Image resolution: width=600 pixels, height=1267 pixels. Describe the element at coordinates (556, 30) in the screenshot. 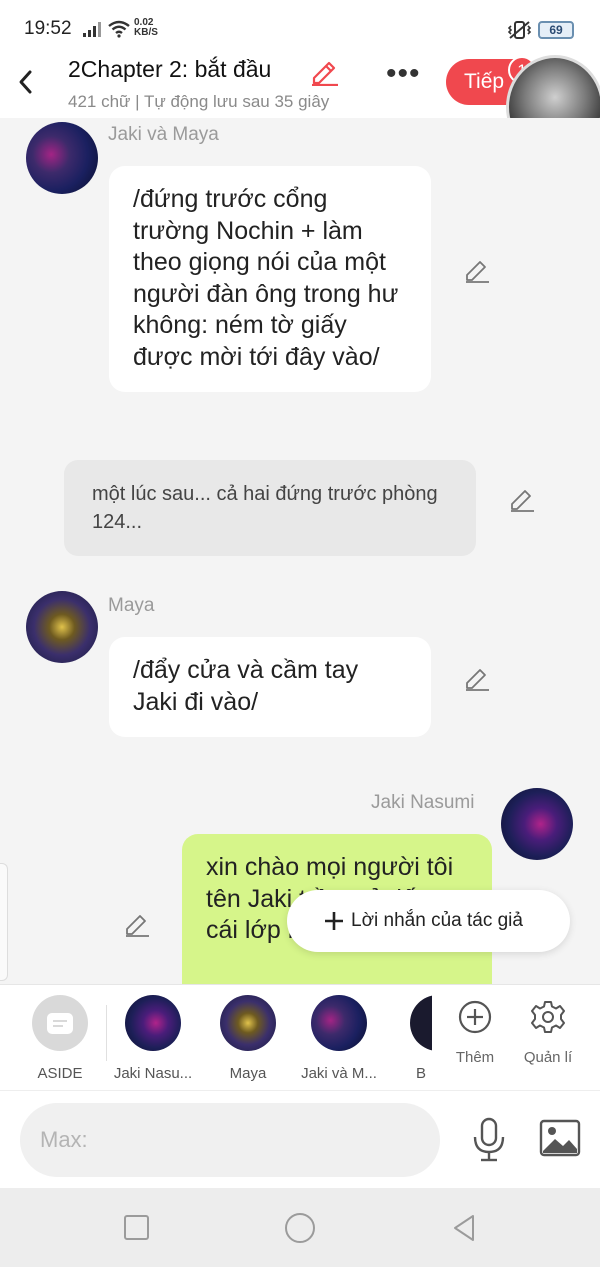

I see `battery-indicator: 69` at that location.